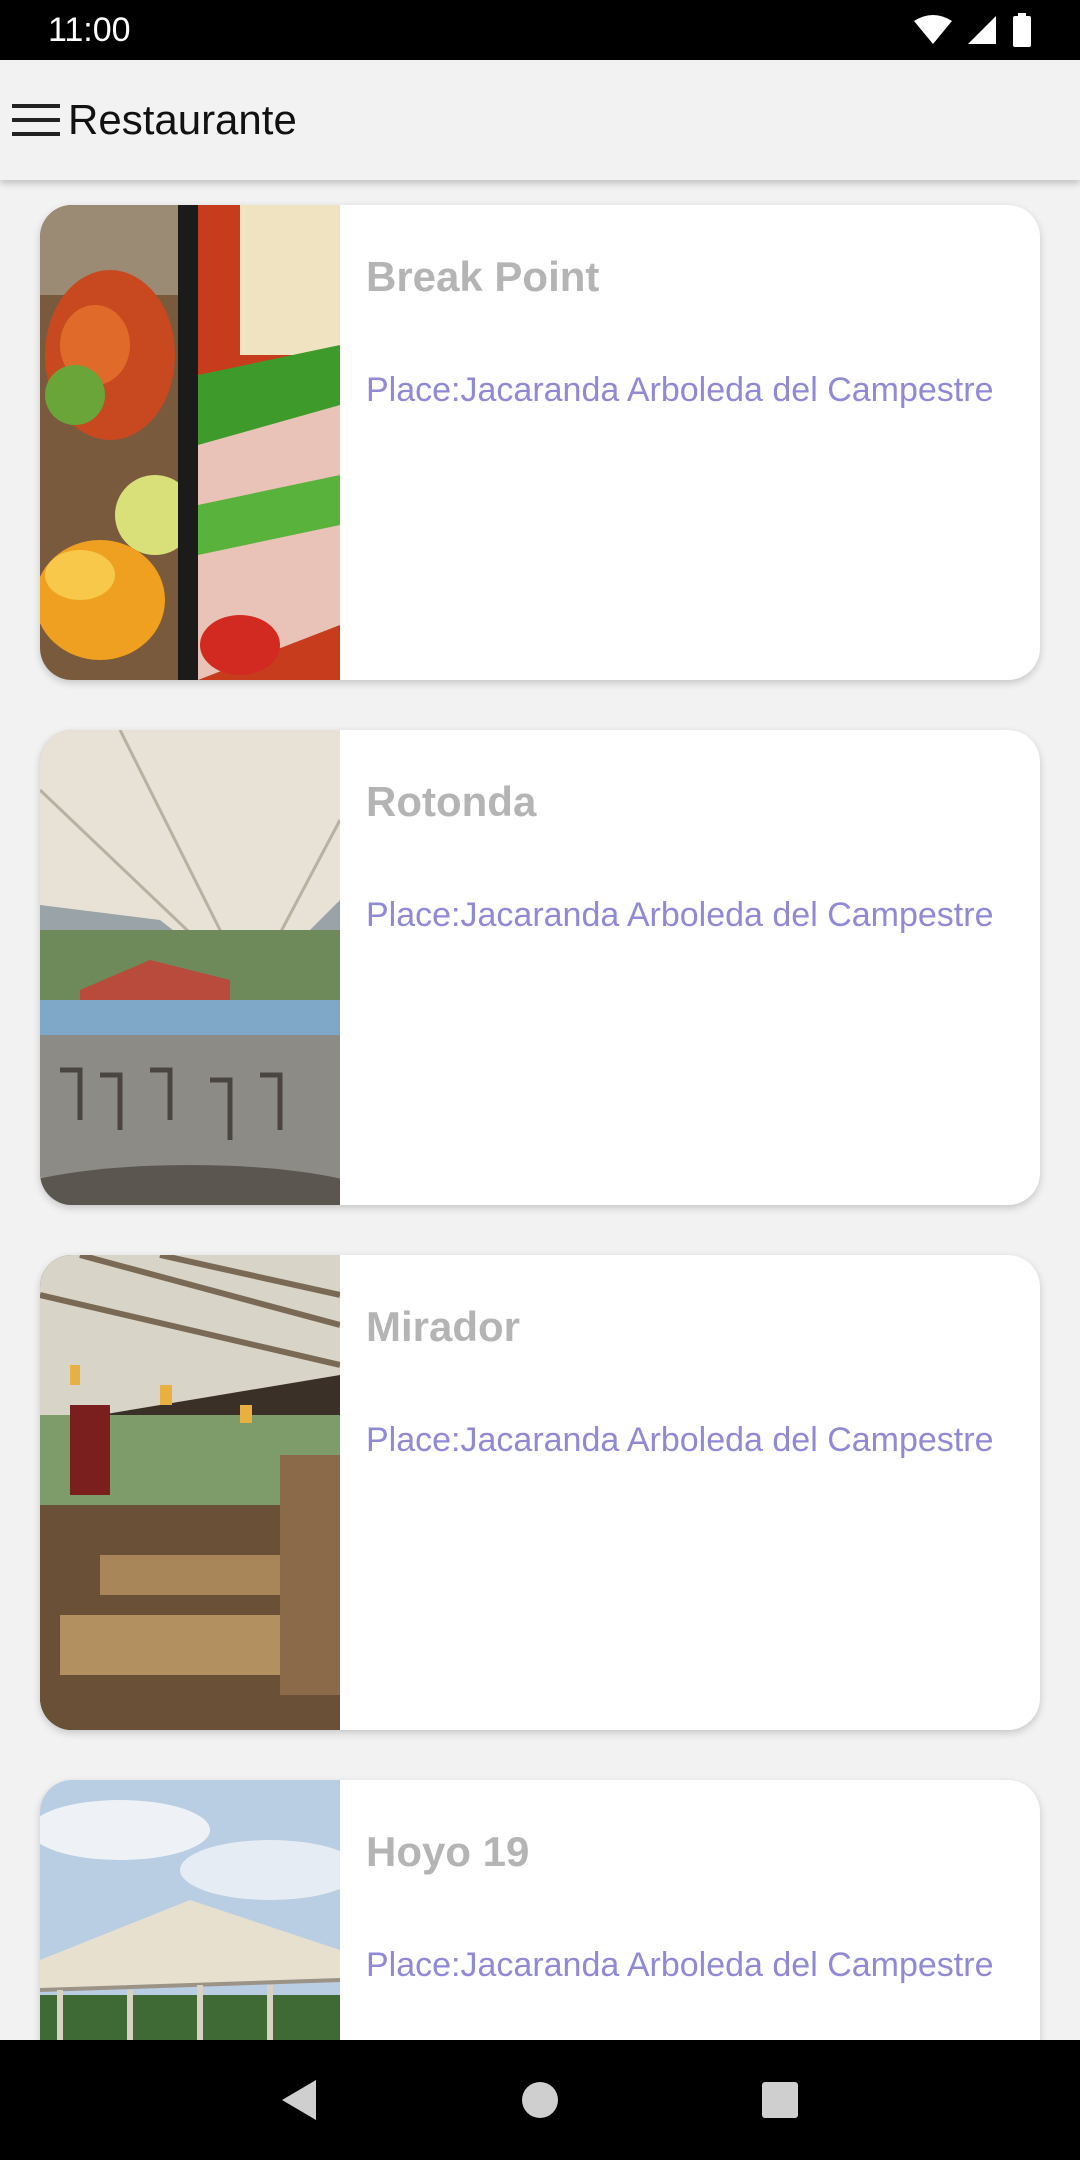 The height and width of the screenshot is (2160, 1080). What do you see at coordinates (190, 967) in the screenshot?
I see `restaurant-image-terrace` at bounding box center [190, 967].